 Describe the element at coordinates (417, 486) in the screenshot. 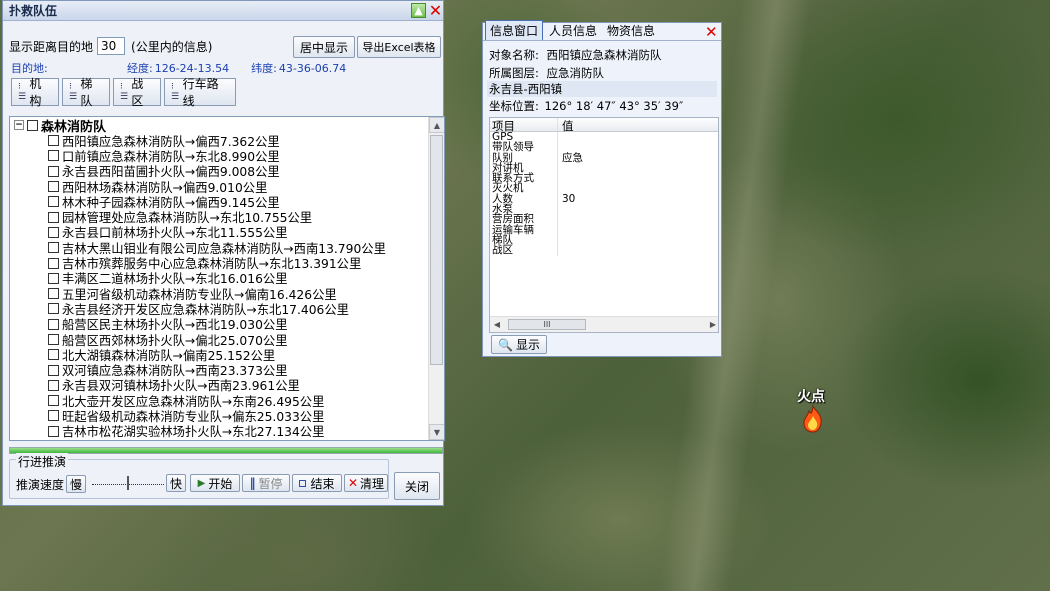

I see `close-panel-button: 关闭` at that location.